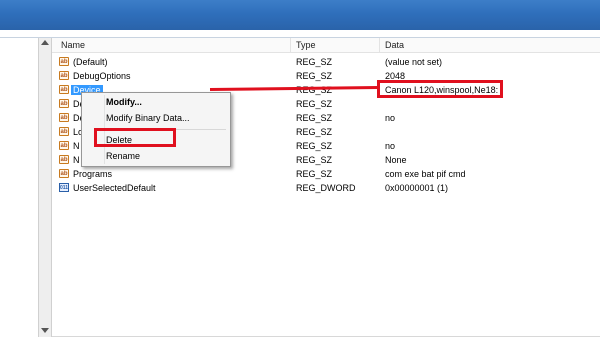 Image resolution: width=600 pixels, height=337 pixels. What do you see at coordinates (114, 188) in the screenshot?
I see `value-name: UserSelectedDefault` at bounding box center [114, 188].